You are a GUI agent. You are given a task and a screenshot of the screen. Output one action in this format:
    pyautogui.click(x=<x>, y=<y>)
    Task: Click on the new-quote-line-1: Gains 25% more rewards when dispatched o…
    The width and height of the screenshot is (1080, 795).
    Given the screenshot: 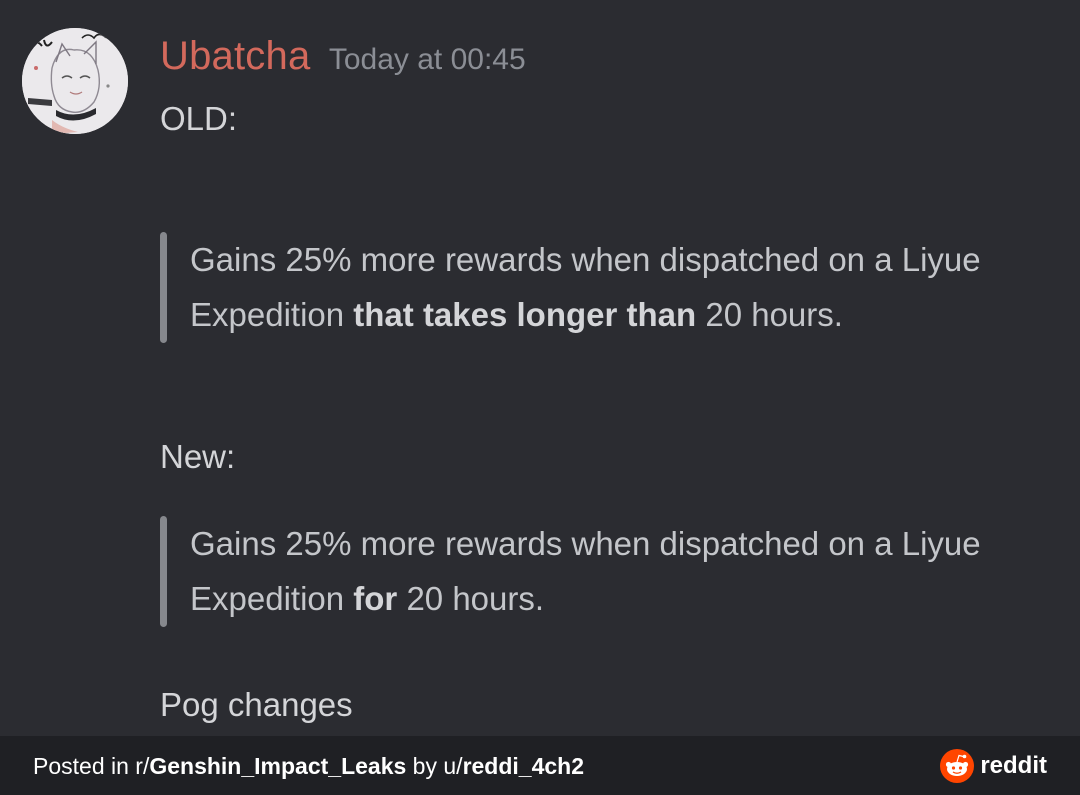 What is the action you would take?
    pyautogui.click(x=585, y=543)
    